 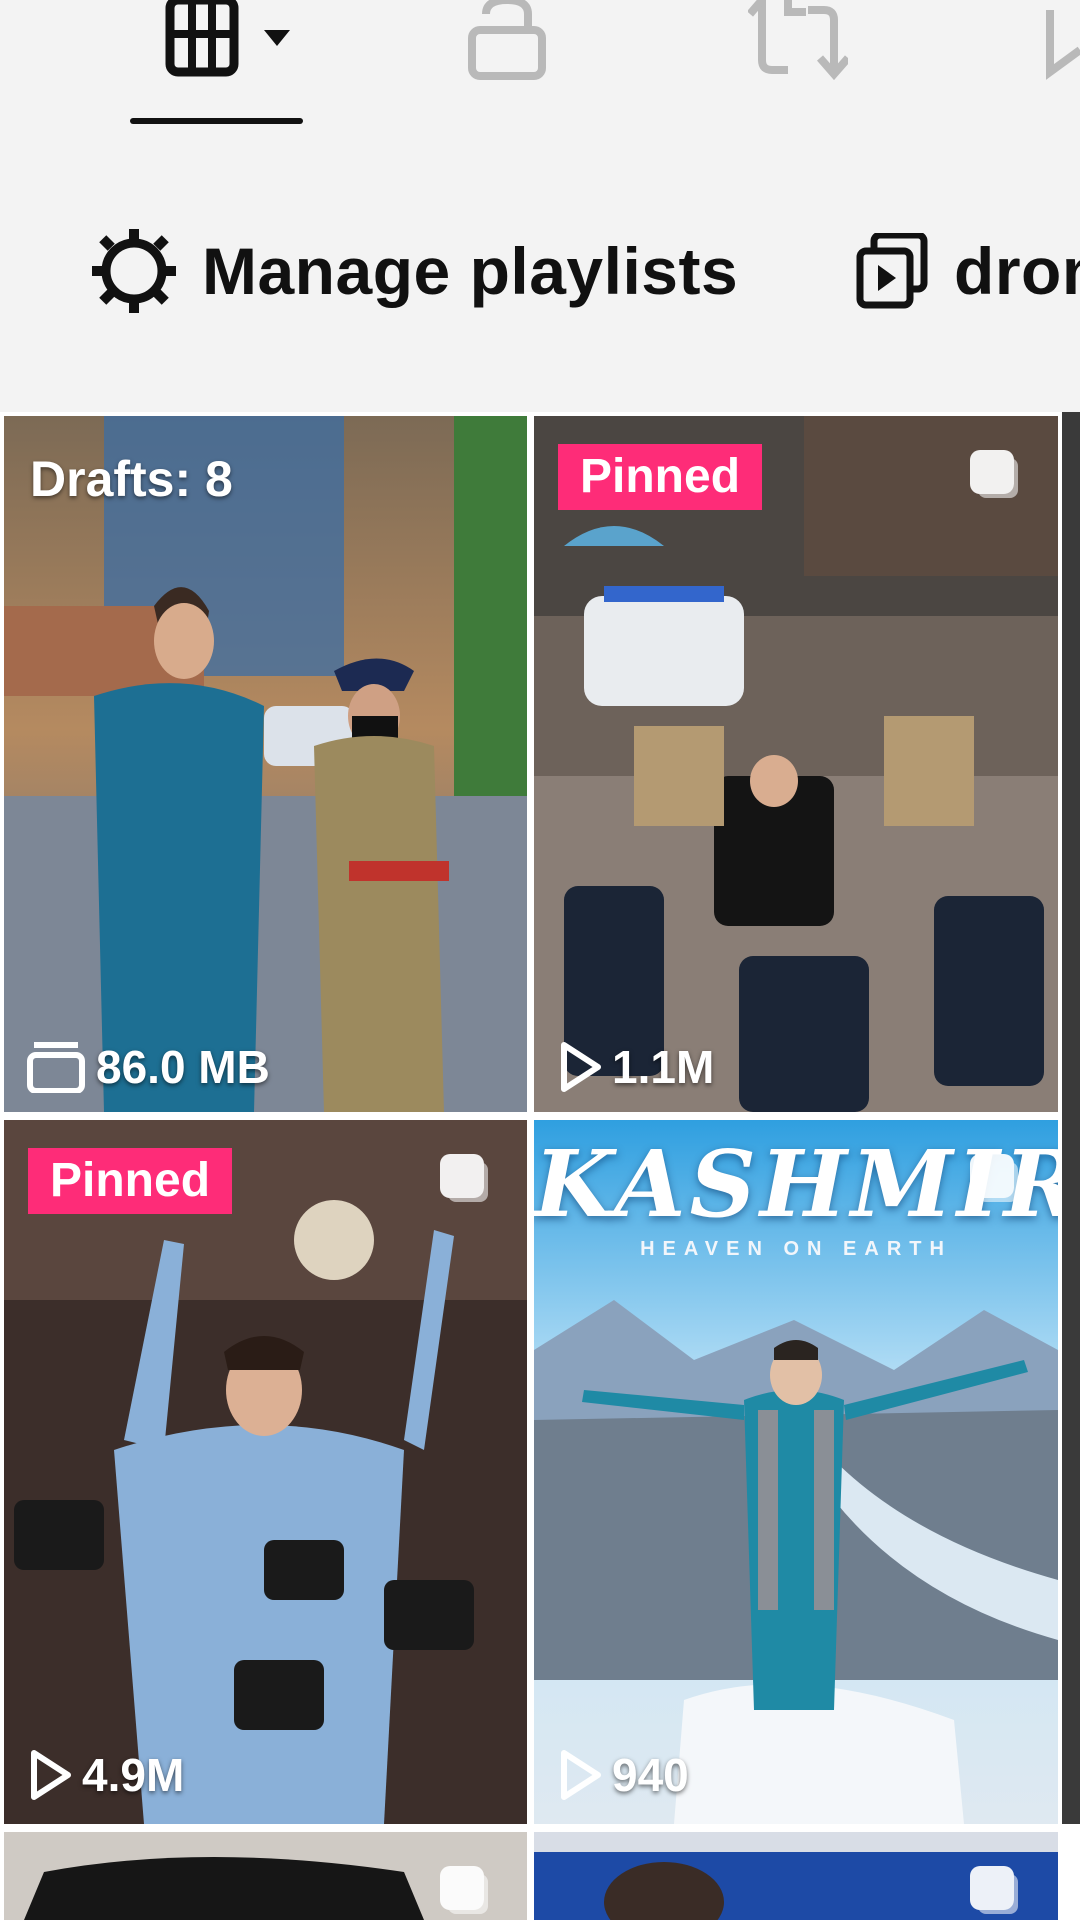 I want to click on profile-tab-bar, so click(x=540, y=65).